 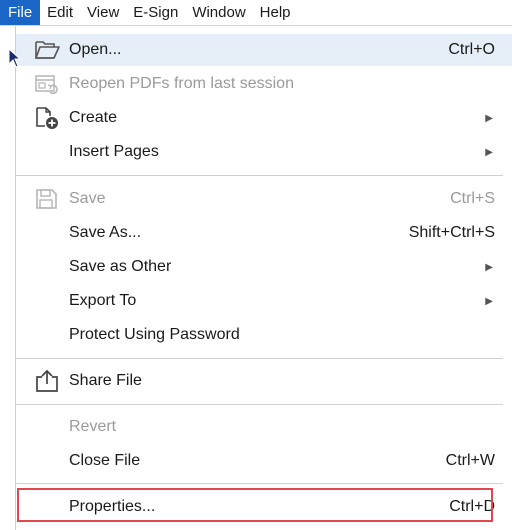 What do you see at coordinates (114, 151) in the screenshot?
I see `menu-item-insert-pages-label: Insert Pages` at bounding box center [114, 151].